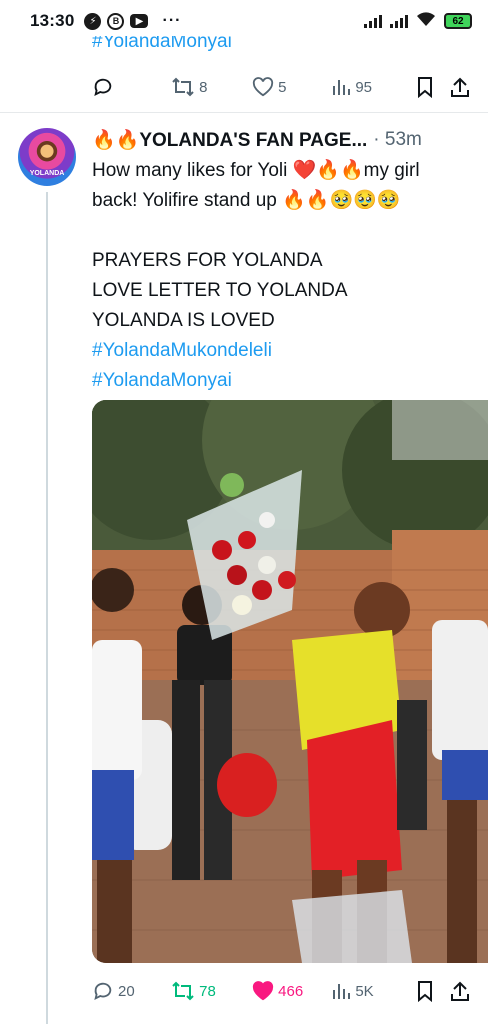 The image size is (488, 1024). I want to click on like-count: 5, so click(282, 87).